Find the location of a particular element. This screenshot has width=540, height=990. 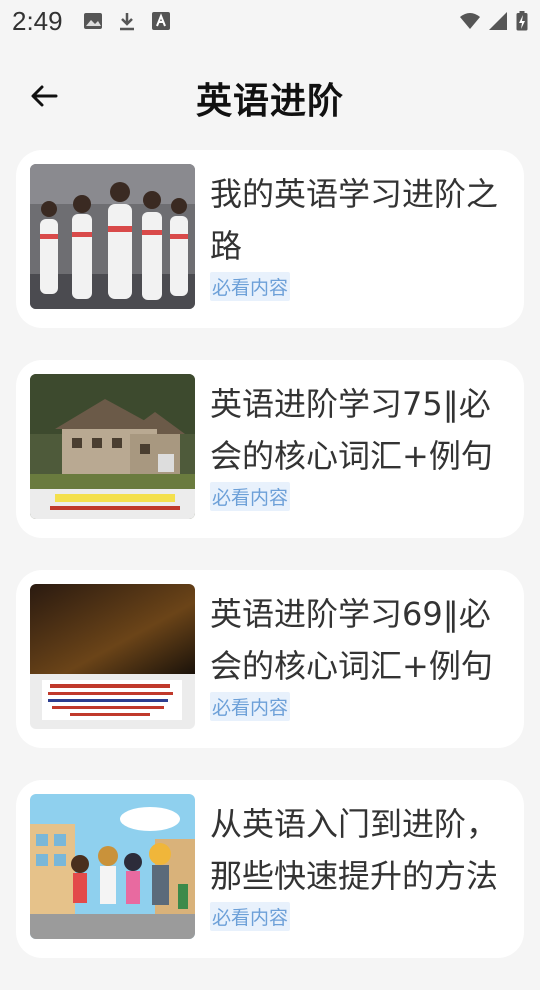

article-title: 我的英语学习进阶之路 is located at coordinates (354, 220).